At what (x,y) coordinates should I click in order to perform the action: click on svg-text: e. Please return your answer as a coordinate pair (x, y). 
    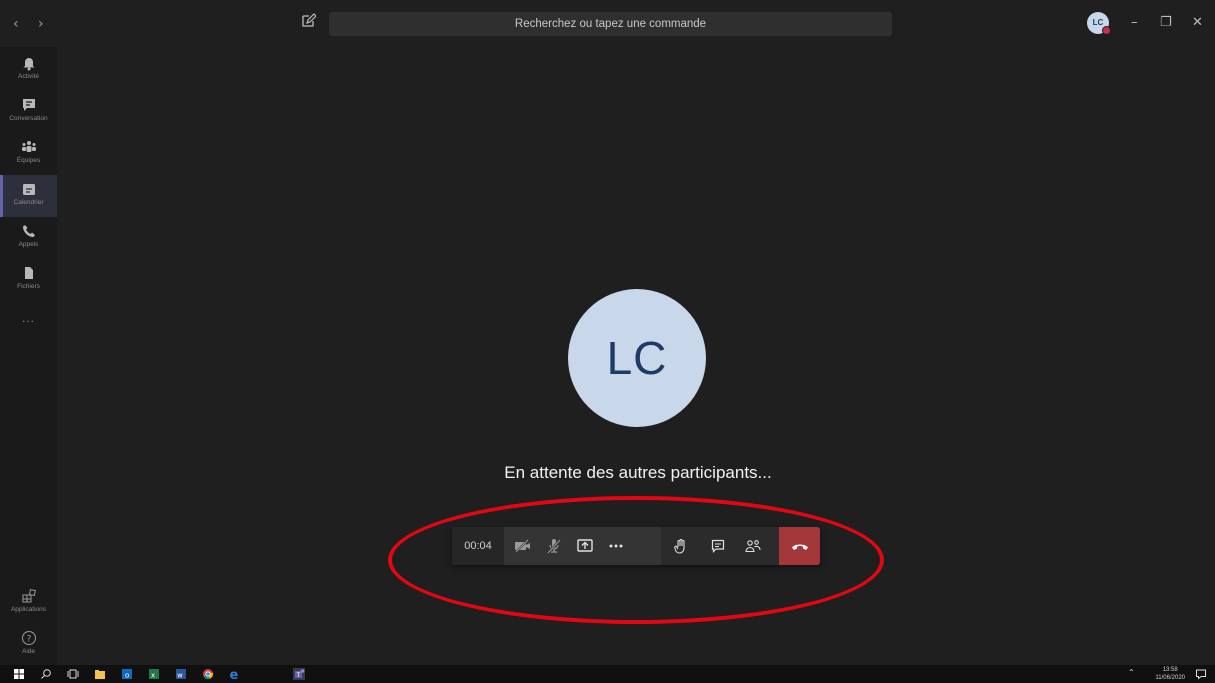
    Looking at the image, I should click on (234, 674).